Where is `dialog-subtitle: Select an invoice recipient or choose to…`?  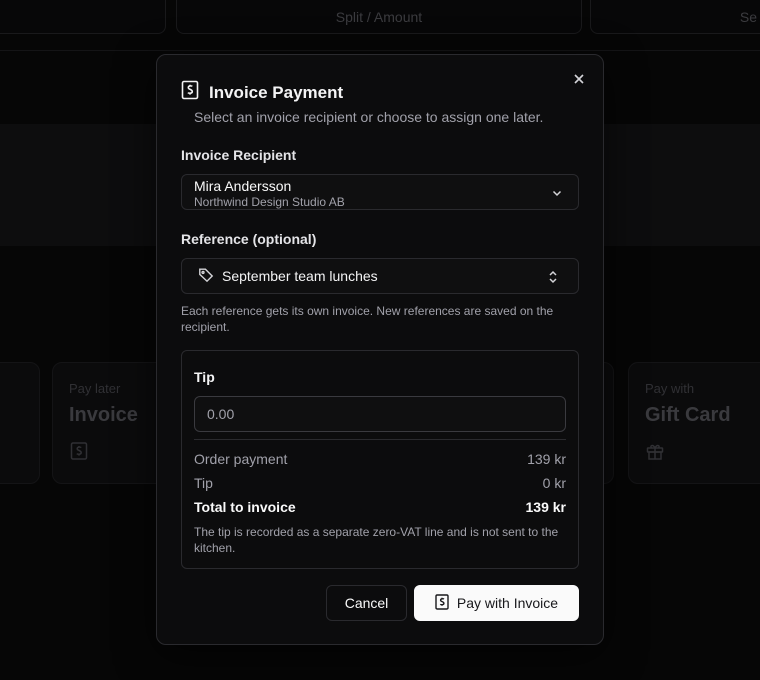 dialog-subtitle: Select an invoice recipient or choose to… is located at coordinates (369, 117).